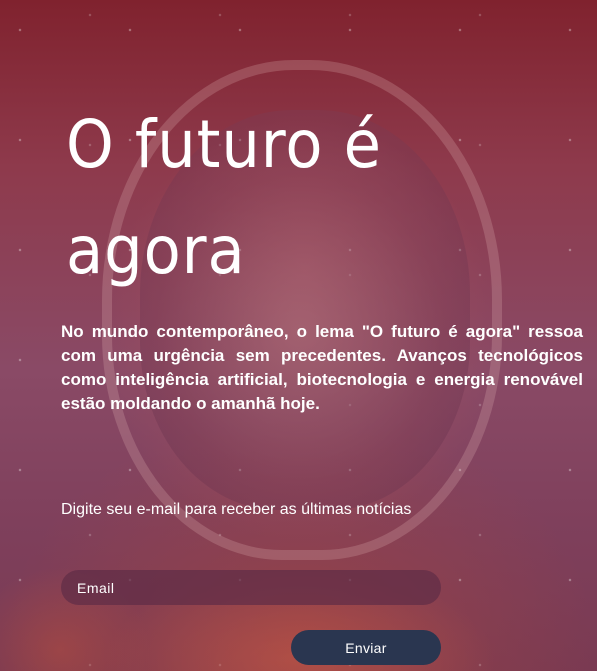  Describe the element at coordinates (251, 587) in the screenshot. I see `email-input` at that location.